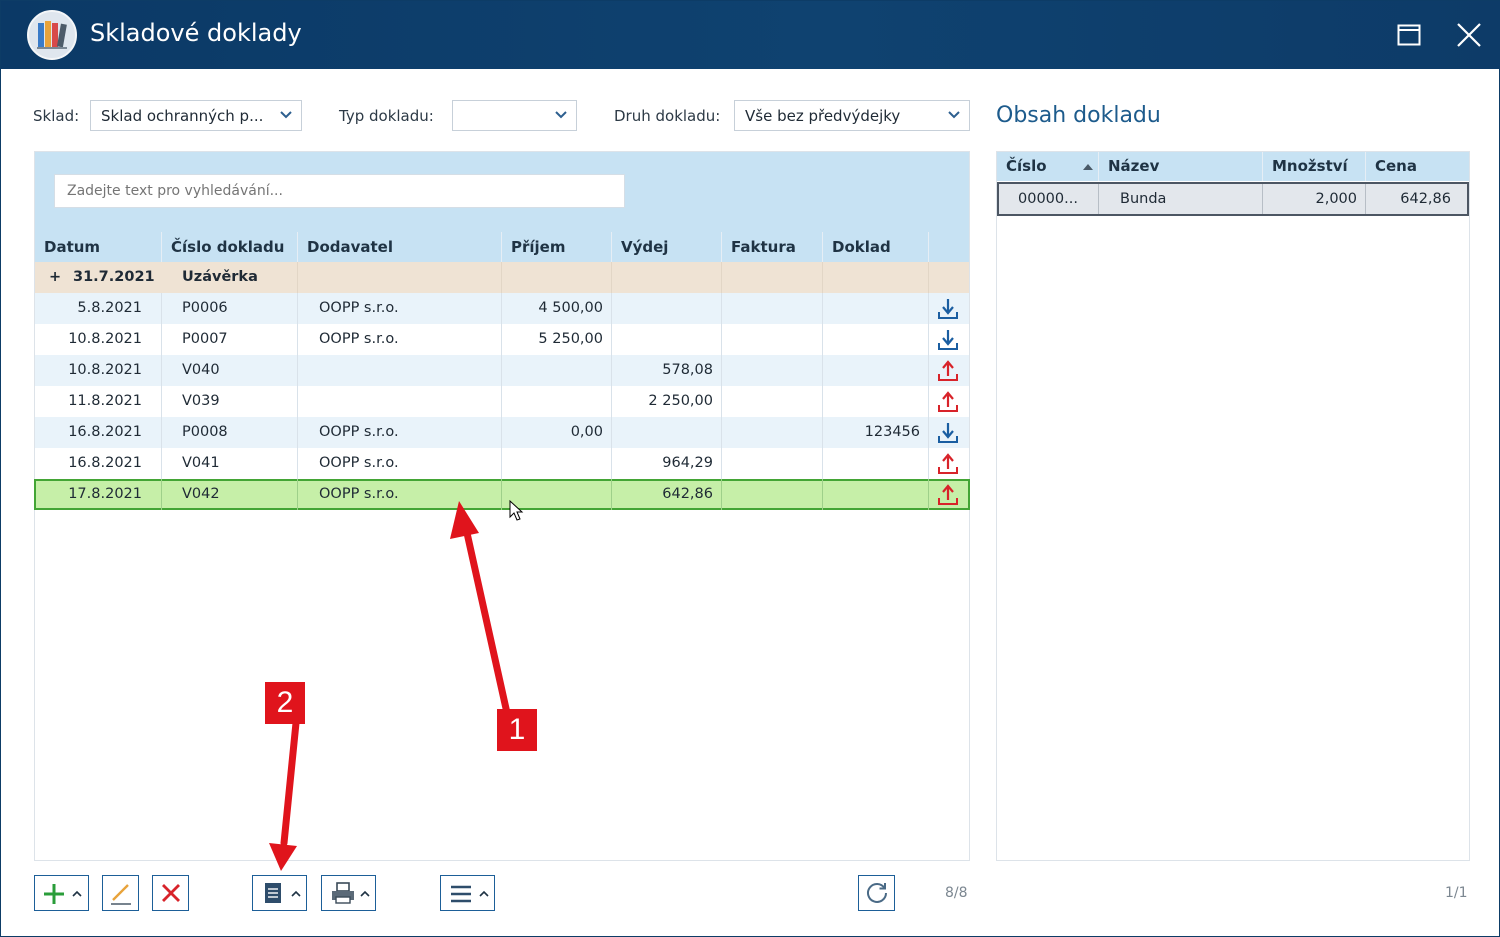  I want to click on grid-record-counter: 8/8, so click(956, 893).